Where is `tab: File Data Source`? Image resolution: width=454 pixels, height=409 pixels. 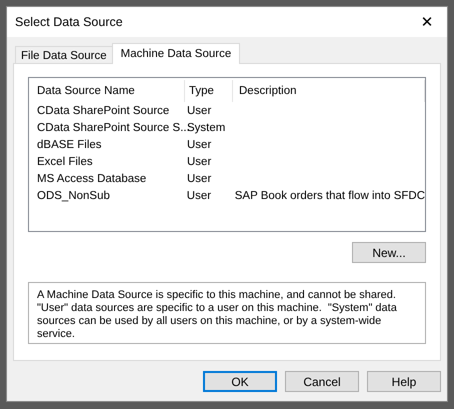
tab: File Data Source is located at coordinates (64, 55).